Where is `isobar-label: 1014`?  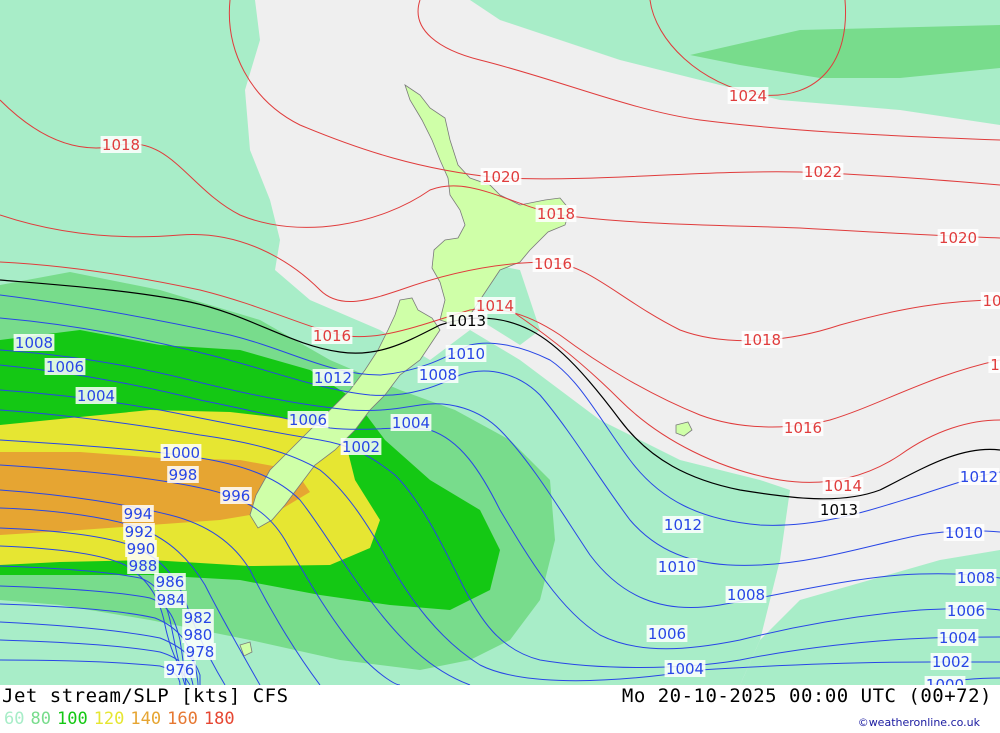
isobar-label: 1014 is located at coordinates (843, 486).